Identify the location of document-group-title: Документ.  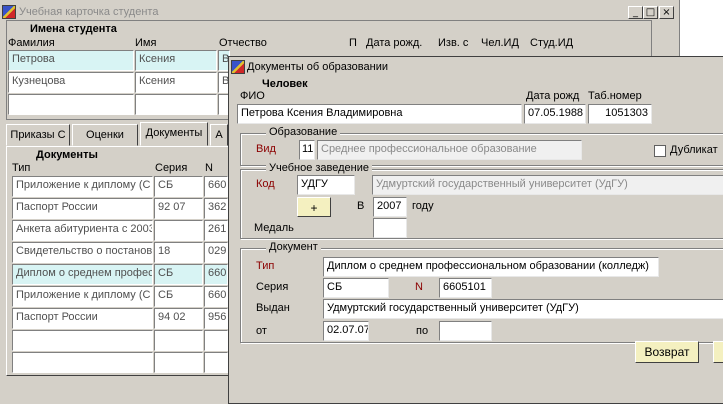
(293, 247).